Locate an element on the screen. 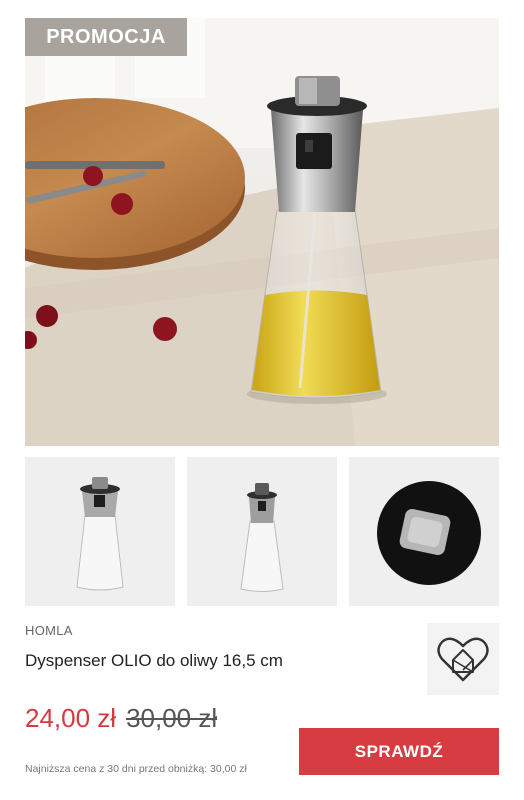  heart-house-icon is located at coordinates (463, 659).